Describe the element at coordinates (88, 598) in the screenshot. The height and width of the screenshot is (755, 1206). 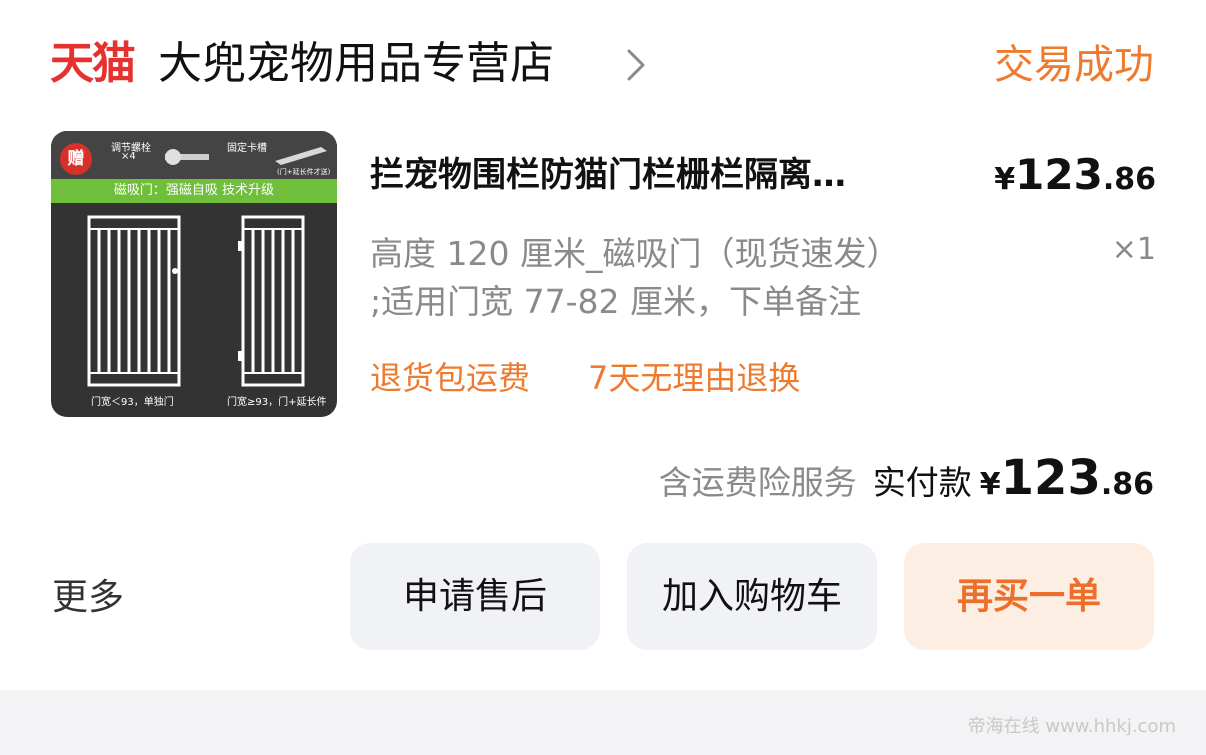
I see `more-button: 更多` at that location.